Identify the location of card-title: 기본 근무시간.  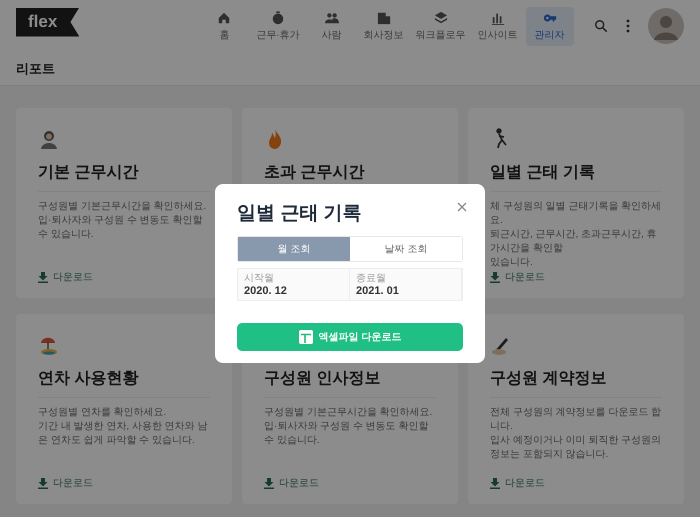
(88, 173).